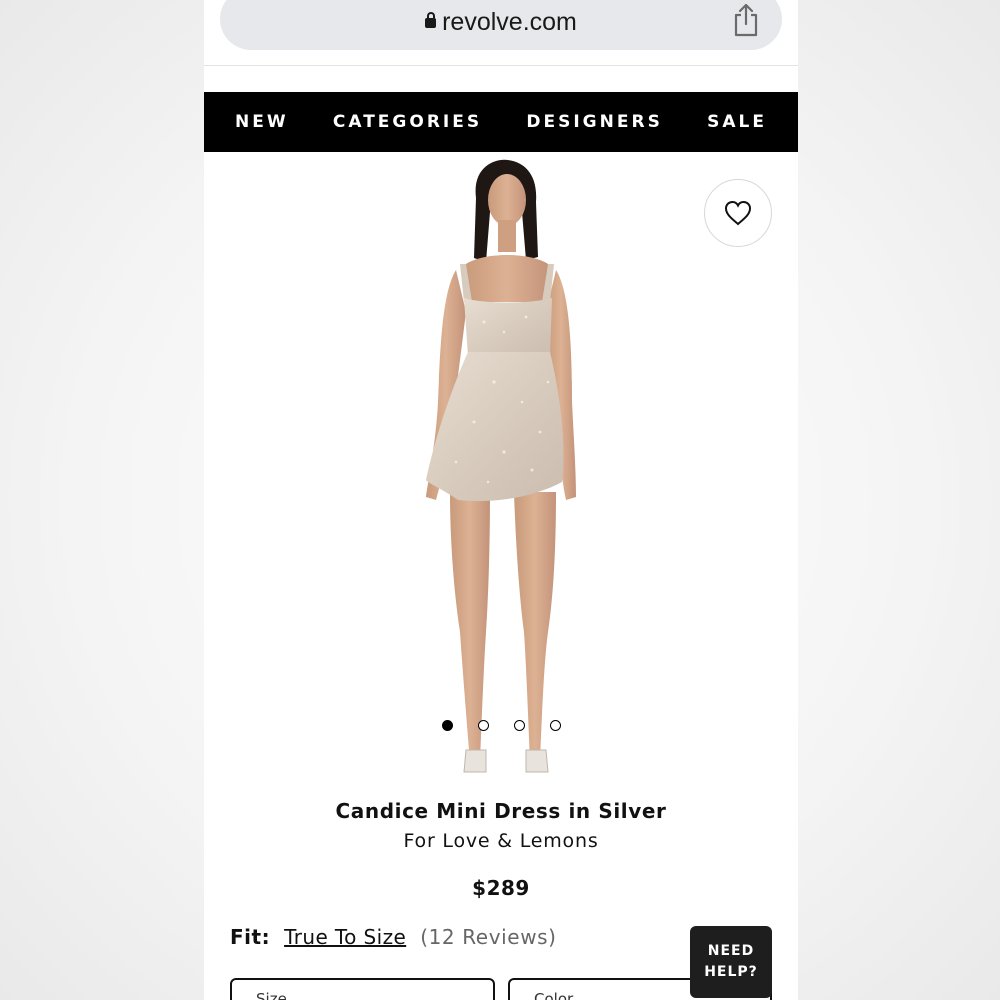 This screenshot has width=1000, height=1000. I want to click on color-select-label: Color, so click(554, 995).